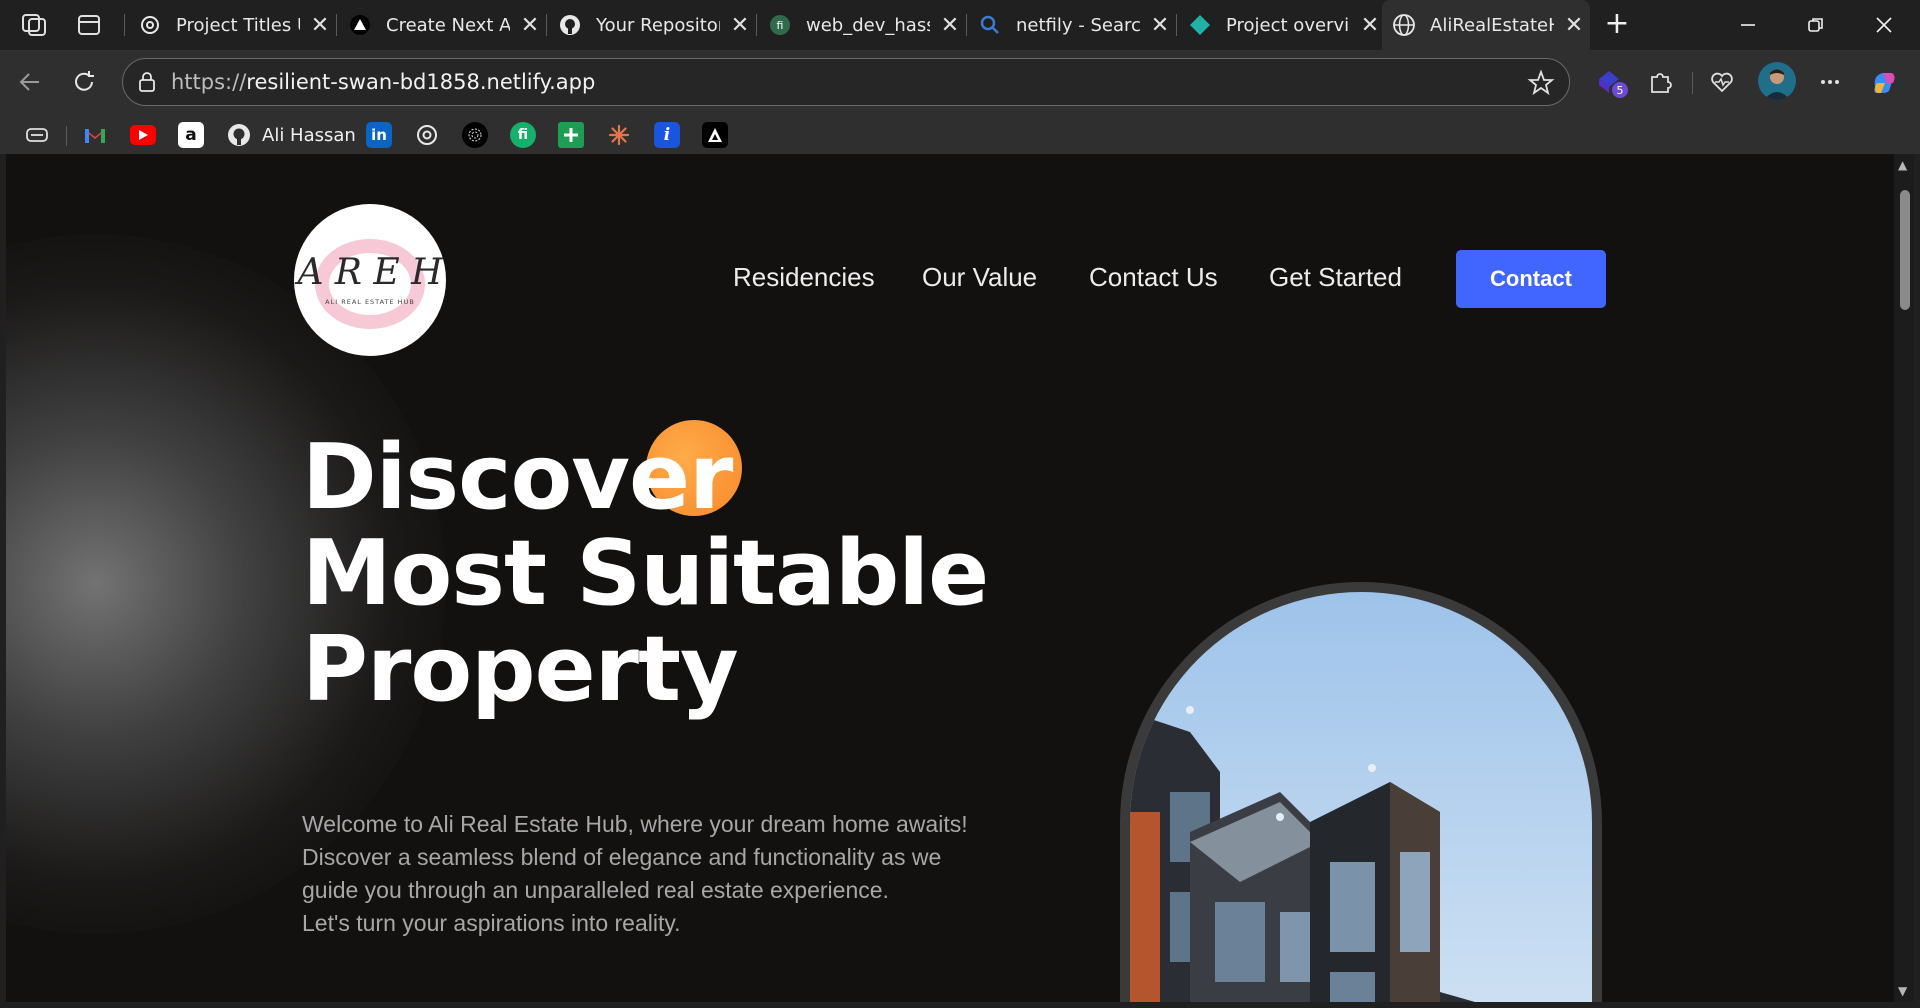  What do you see at coordinates (1884, 25) in the screenshot?
I see `close-window-button` at bounding box center [1884, 25].